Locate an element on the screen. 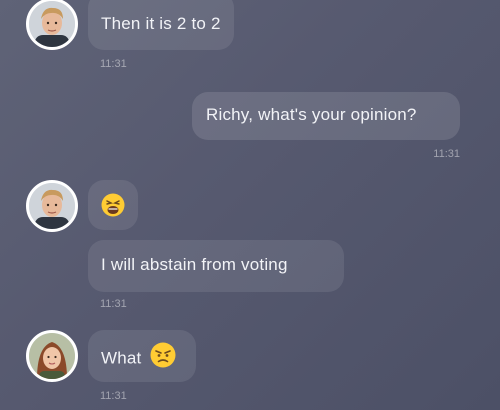 This screenshot has width=500, height=410. avatar-woman is located at coordinates (52, 356).